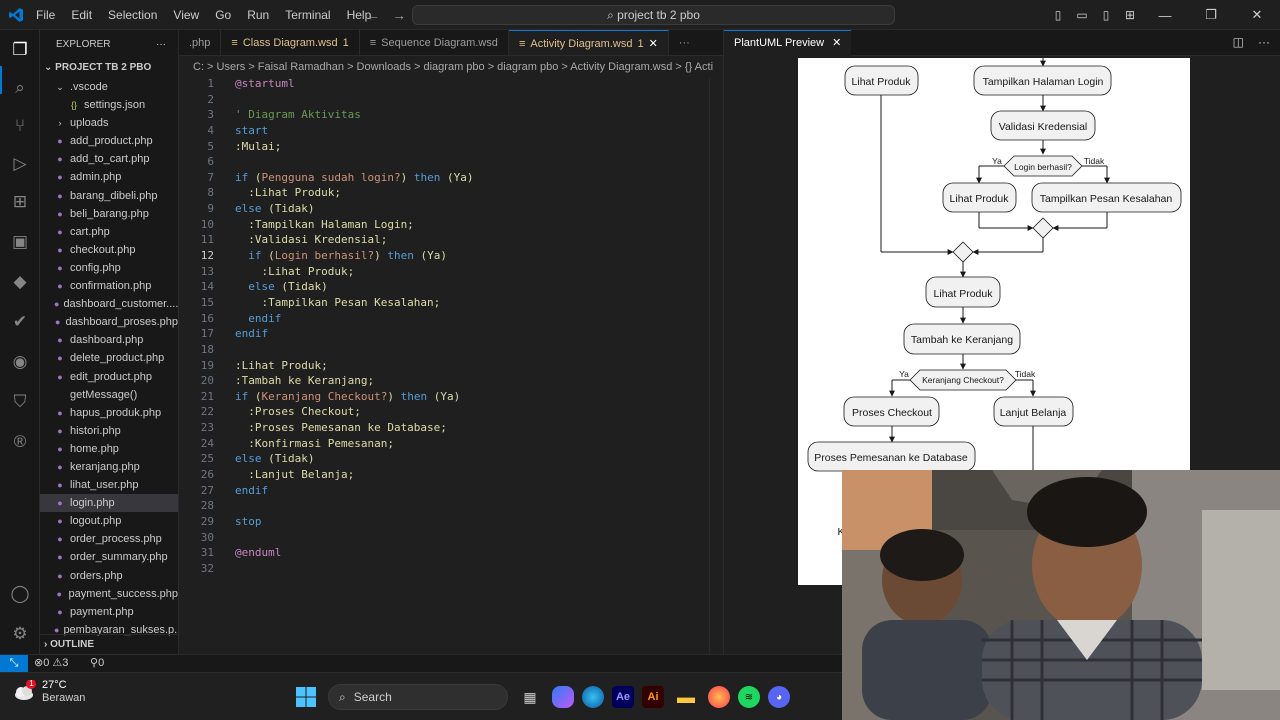  What do you see at coordinates (451, 428) in the screenshot?
I see `code-line: 23 :Proses Pemesanan ke Database;` at bounding box center [451, 428].